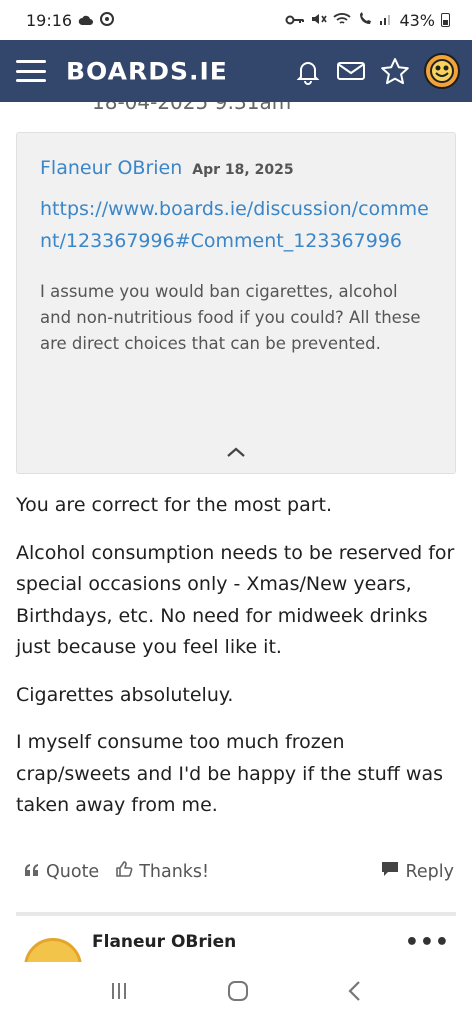  I want to click on status-time: 19:16, so click(49, 20).